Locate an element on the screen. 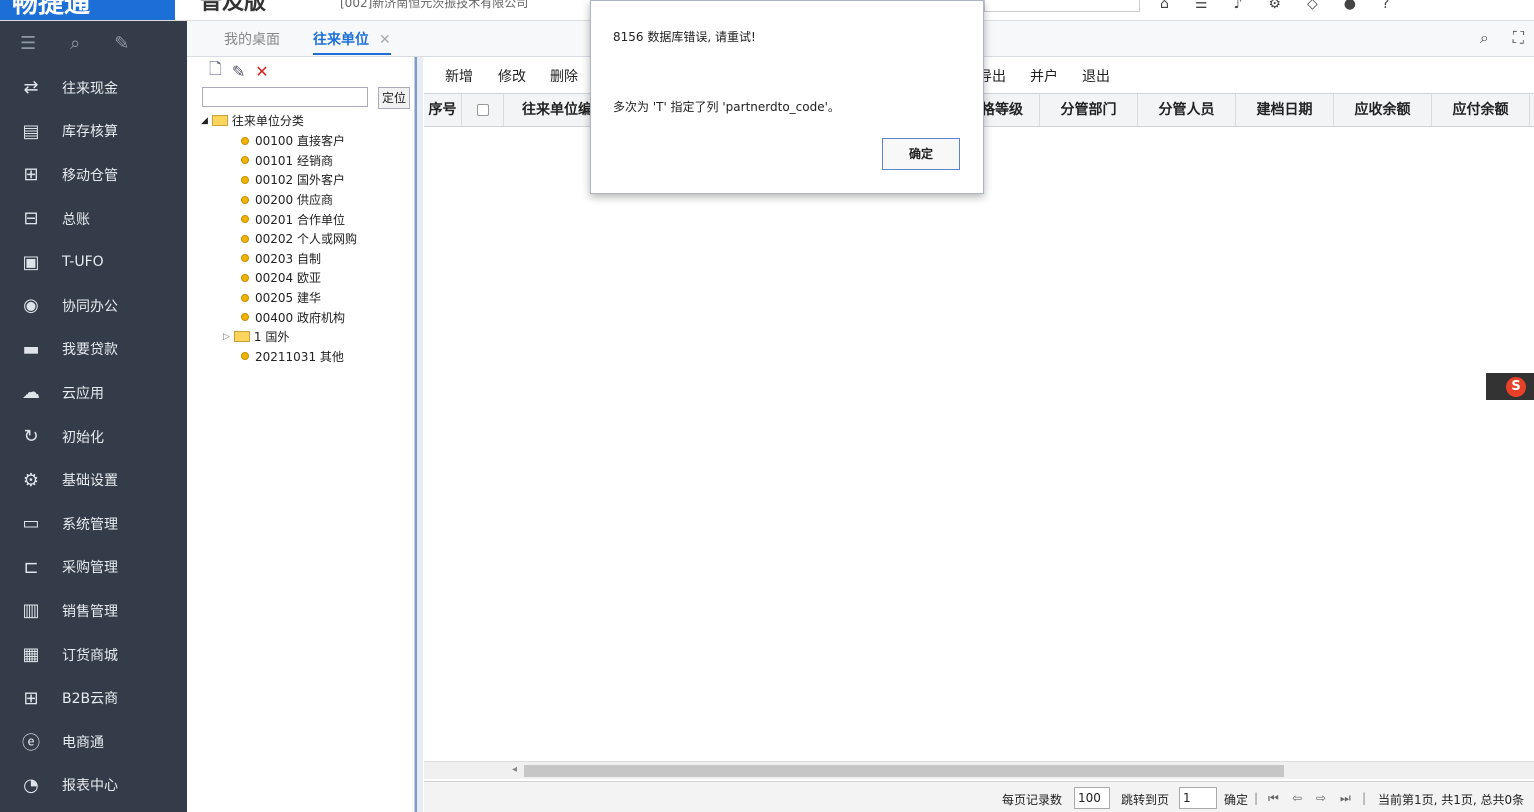 The height and width of the screenshot is (812, 1534). tree-node: 00204 欧亚 is located at coordinates (299, 278).